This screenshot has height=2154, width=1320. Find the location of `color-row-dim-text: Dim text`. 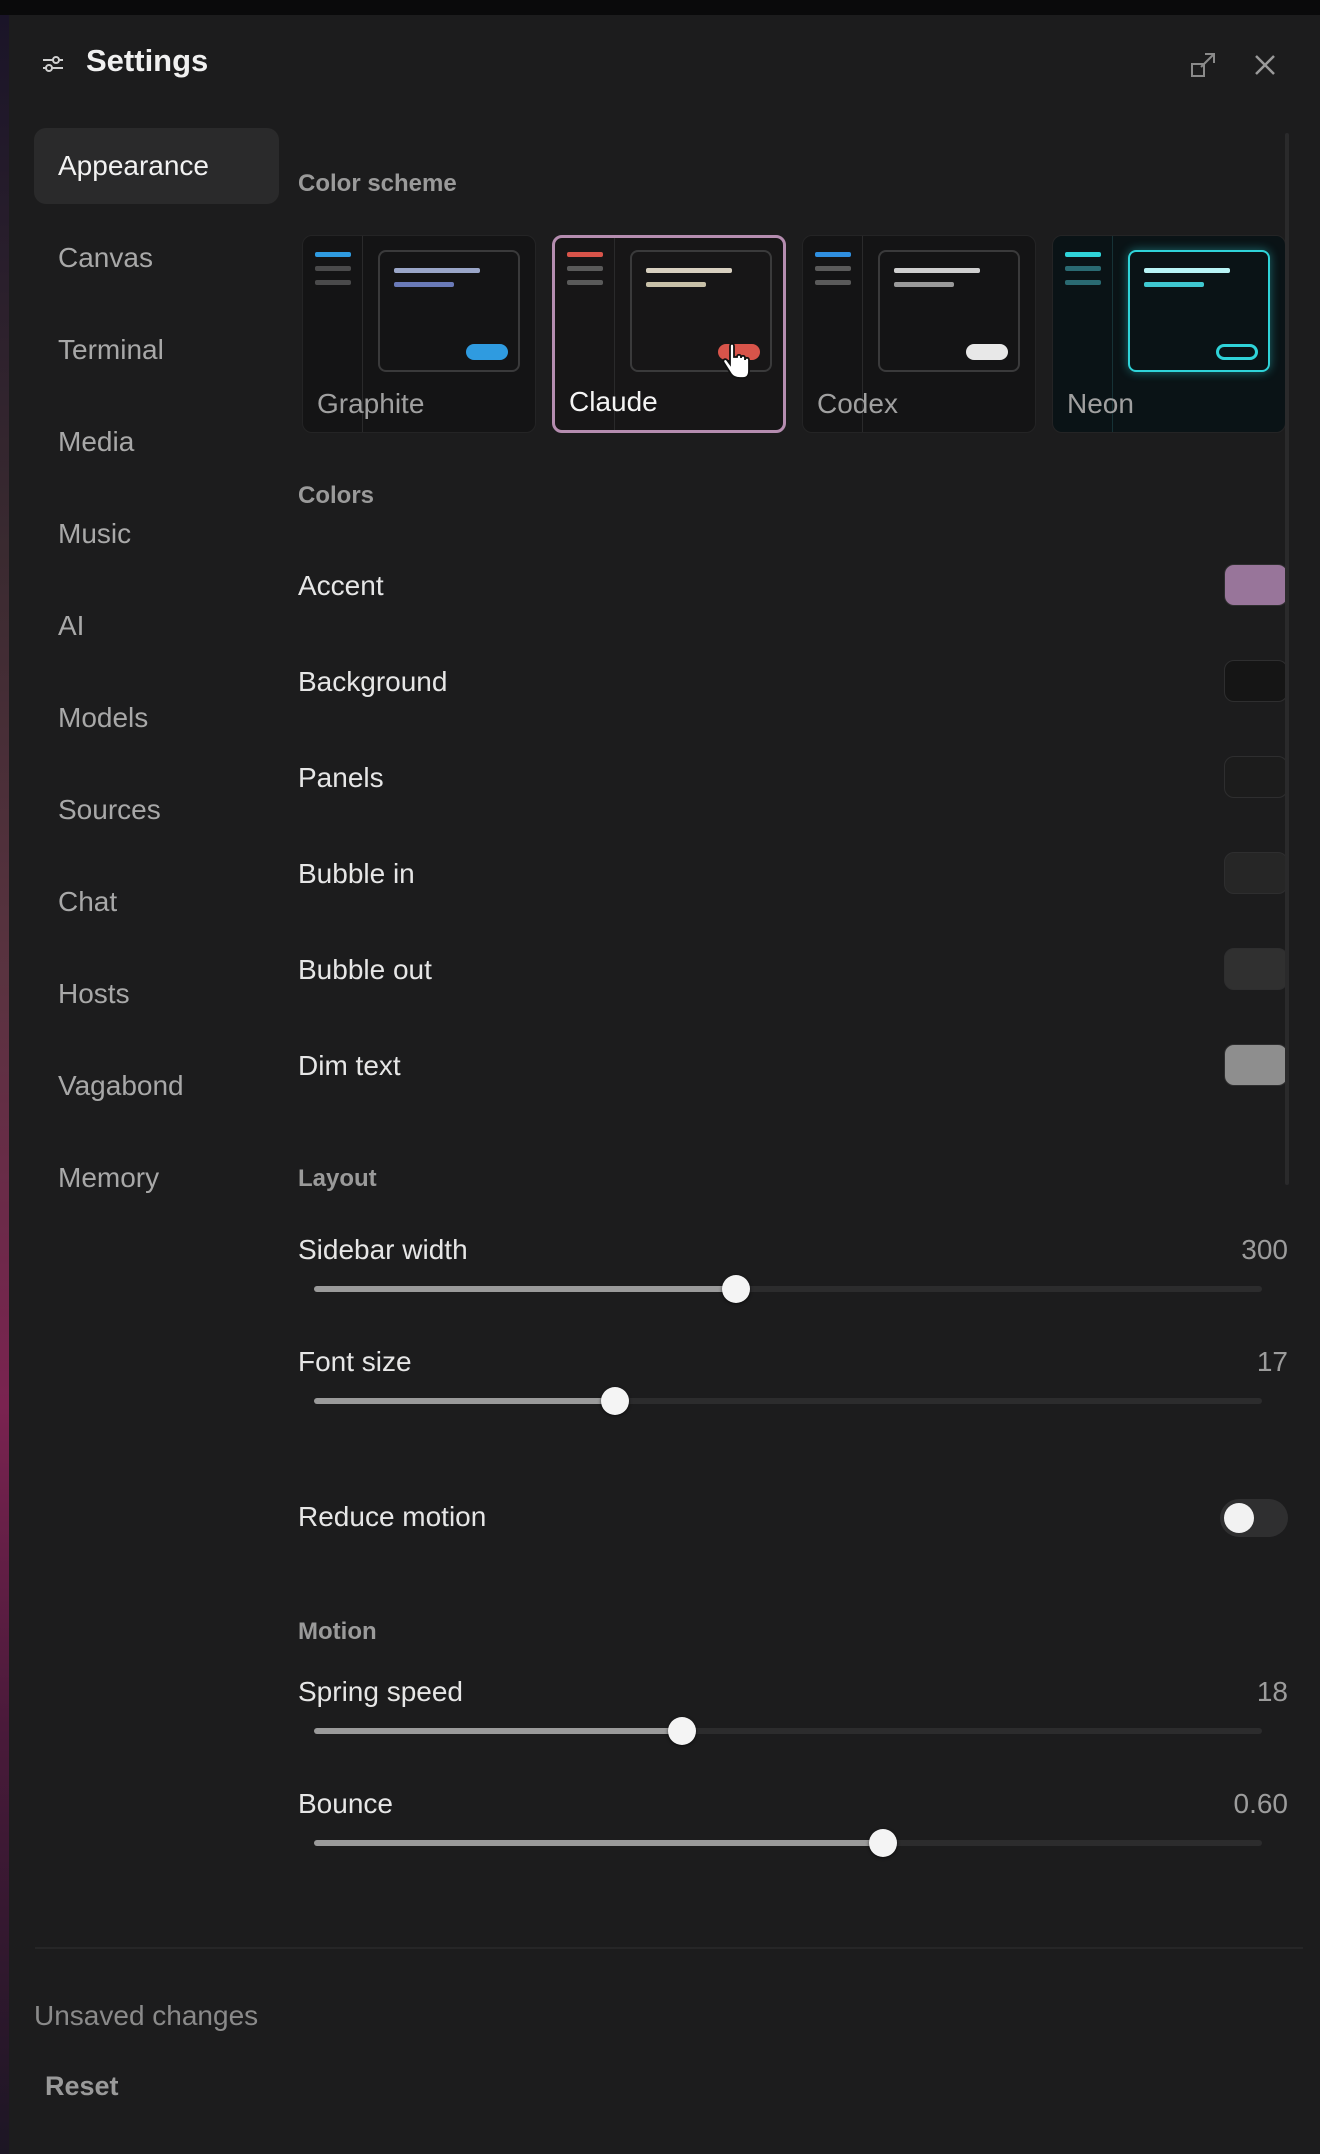

color-row-dim-text: Dim text is located at coordinates (793, 1066).